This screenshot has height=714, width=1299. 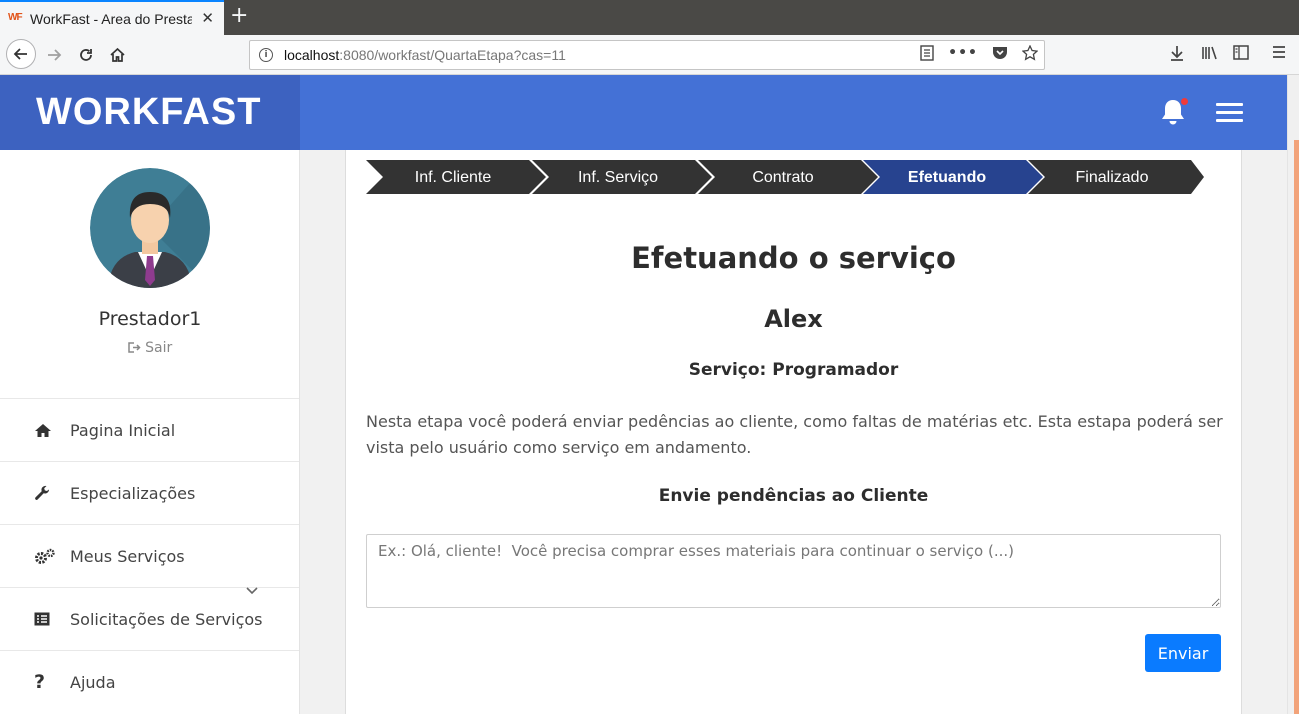 I want to click on home-button, so click(x=117, y=55).